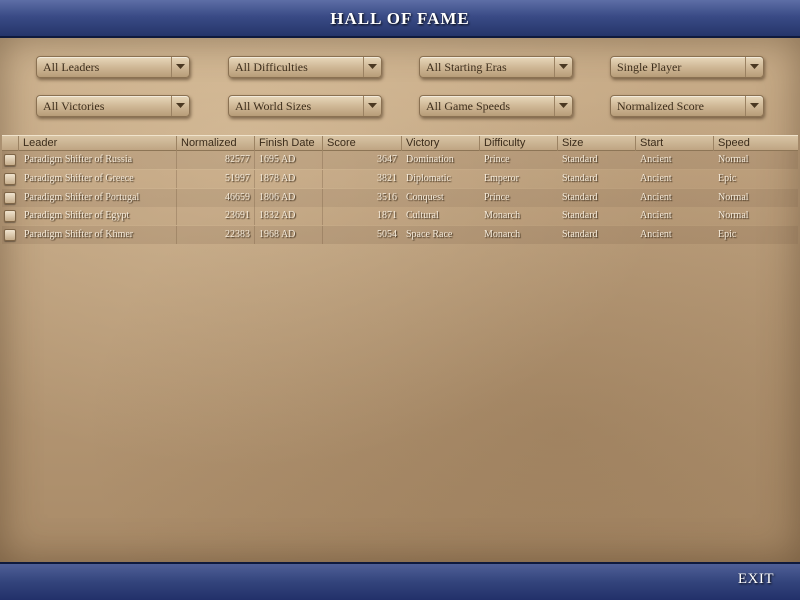 The image size is (800, 600). What do you see at coordinates (687, 67) in the screenshot?
I see `player-mode-dropdown: Single Player` at bounding box center [687, 67].